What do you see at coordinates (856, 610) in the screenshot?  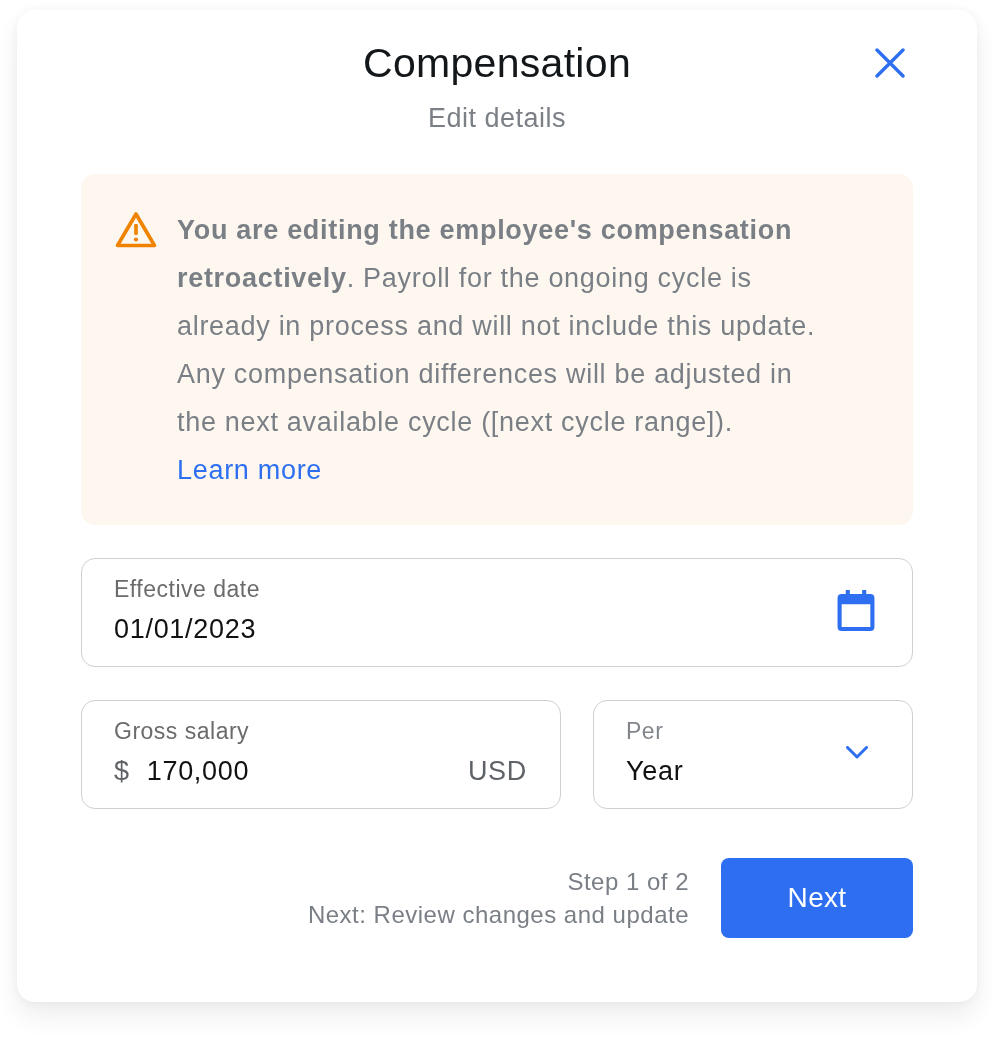 I see `calendar-icon` at bounding box center [856, 610].